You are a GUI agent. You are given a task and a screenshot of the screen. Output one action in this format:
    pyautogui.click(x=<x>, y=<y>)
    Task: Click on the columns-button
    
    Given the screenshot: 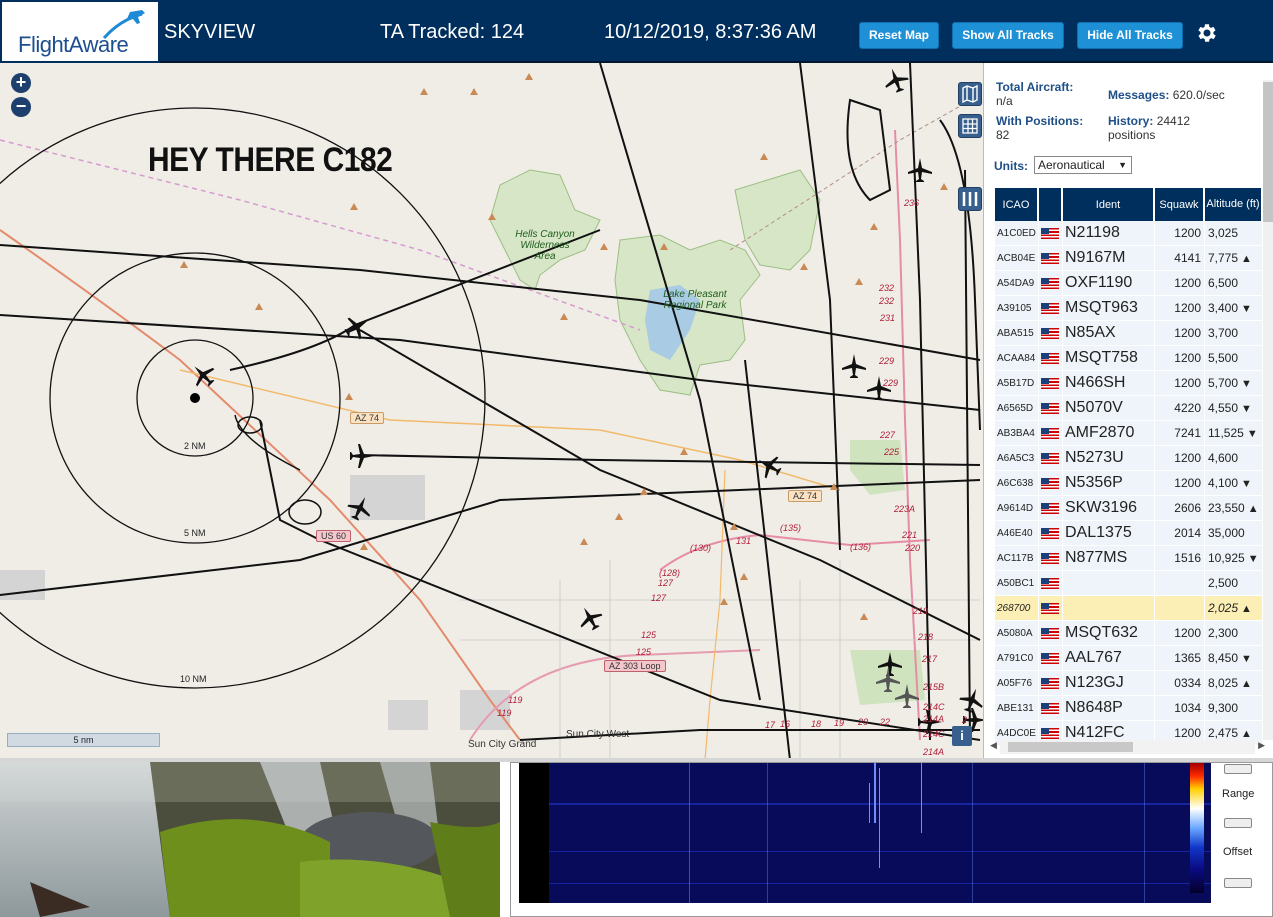 What is the action you would take?
    pyautogui.click(x=970, y=199)
    